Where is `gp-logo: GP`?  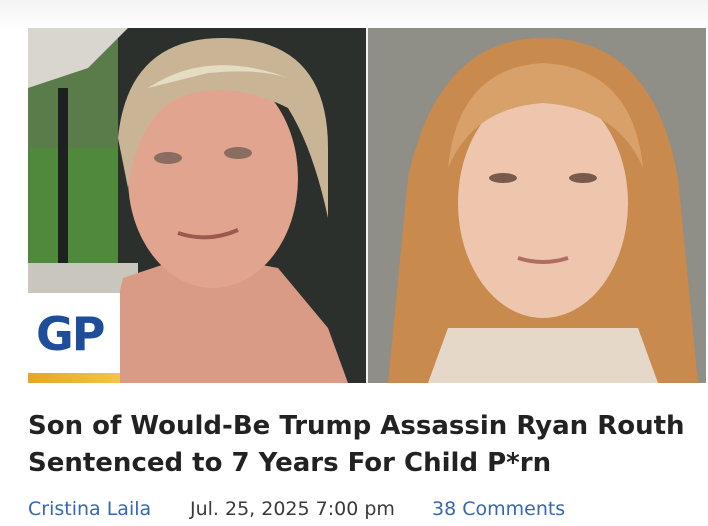
gp-logo: GP is located at coordinates (74, 338).